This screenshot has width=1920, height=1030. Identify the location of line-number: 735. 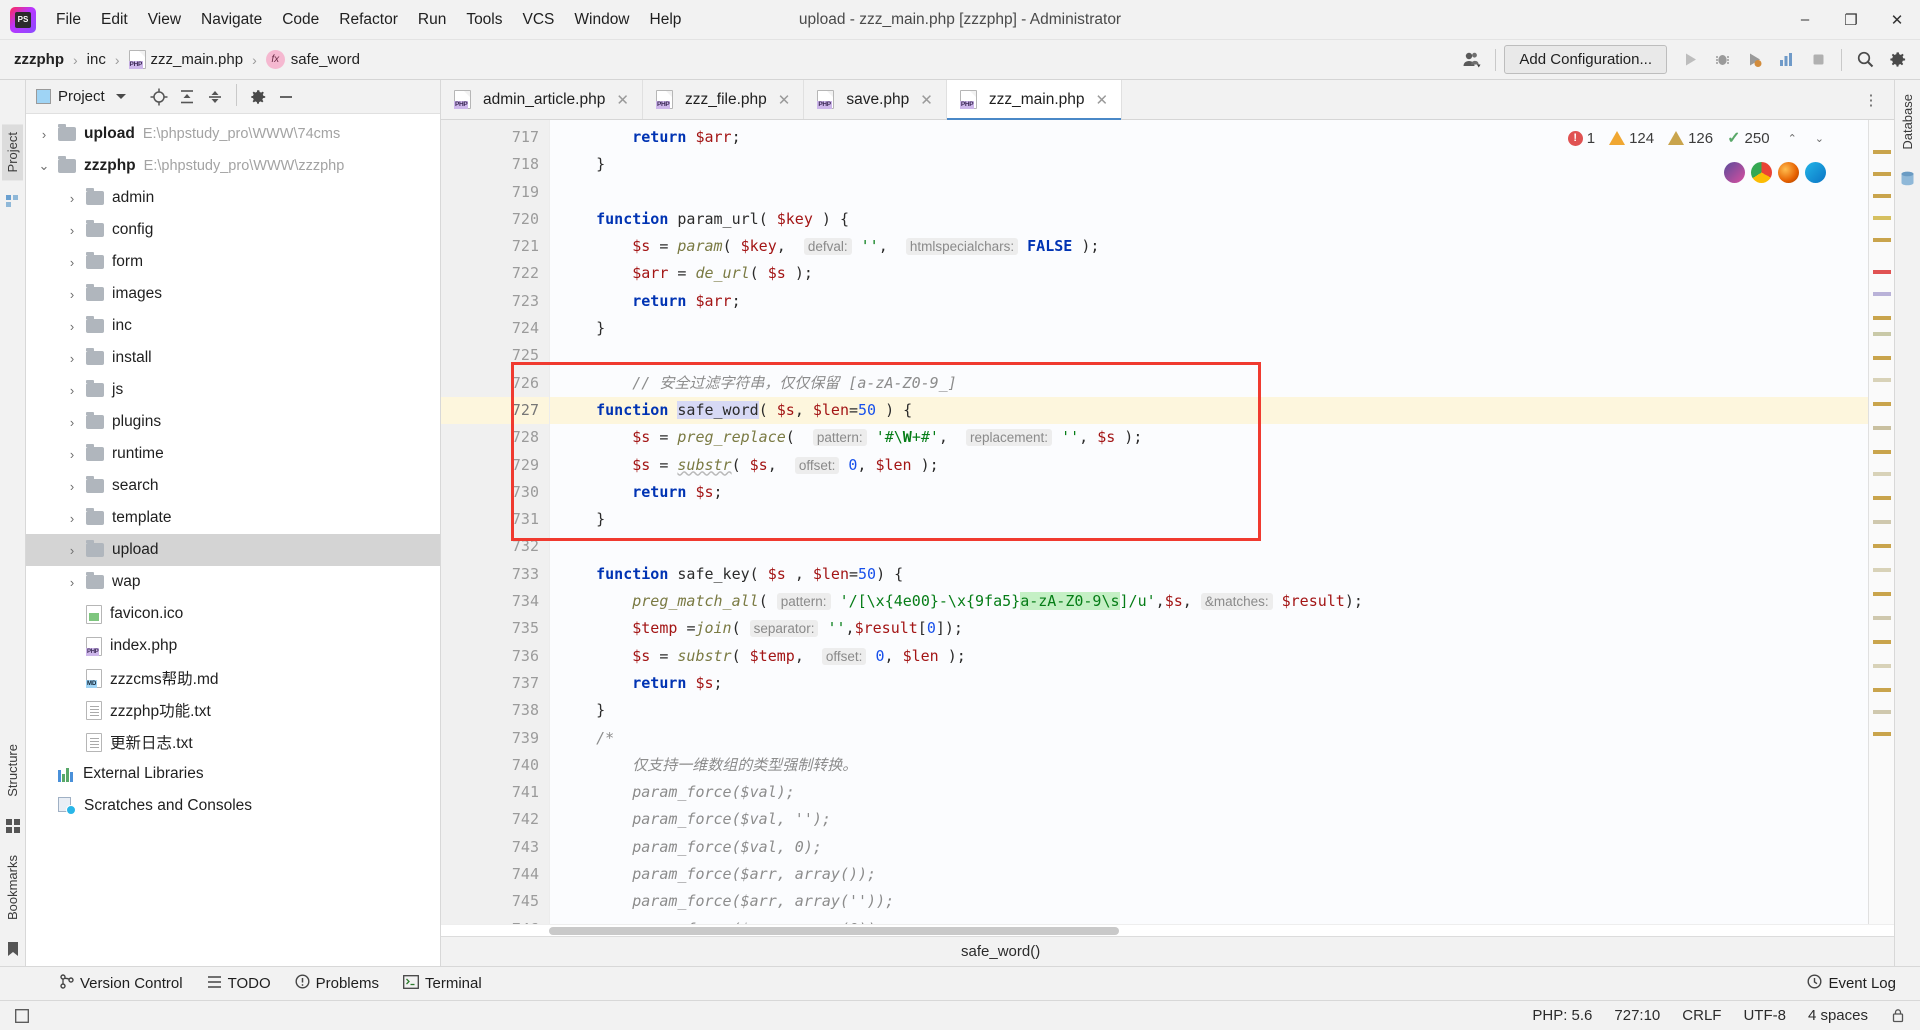
(495, 628).